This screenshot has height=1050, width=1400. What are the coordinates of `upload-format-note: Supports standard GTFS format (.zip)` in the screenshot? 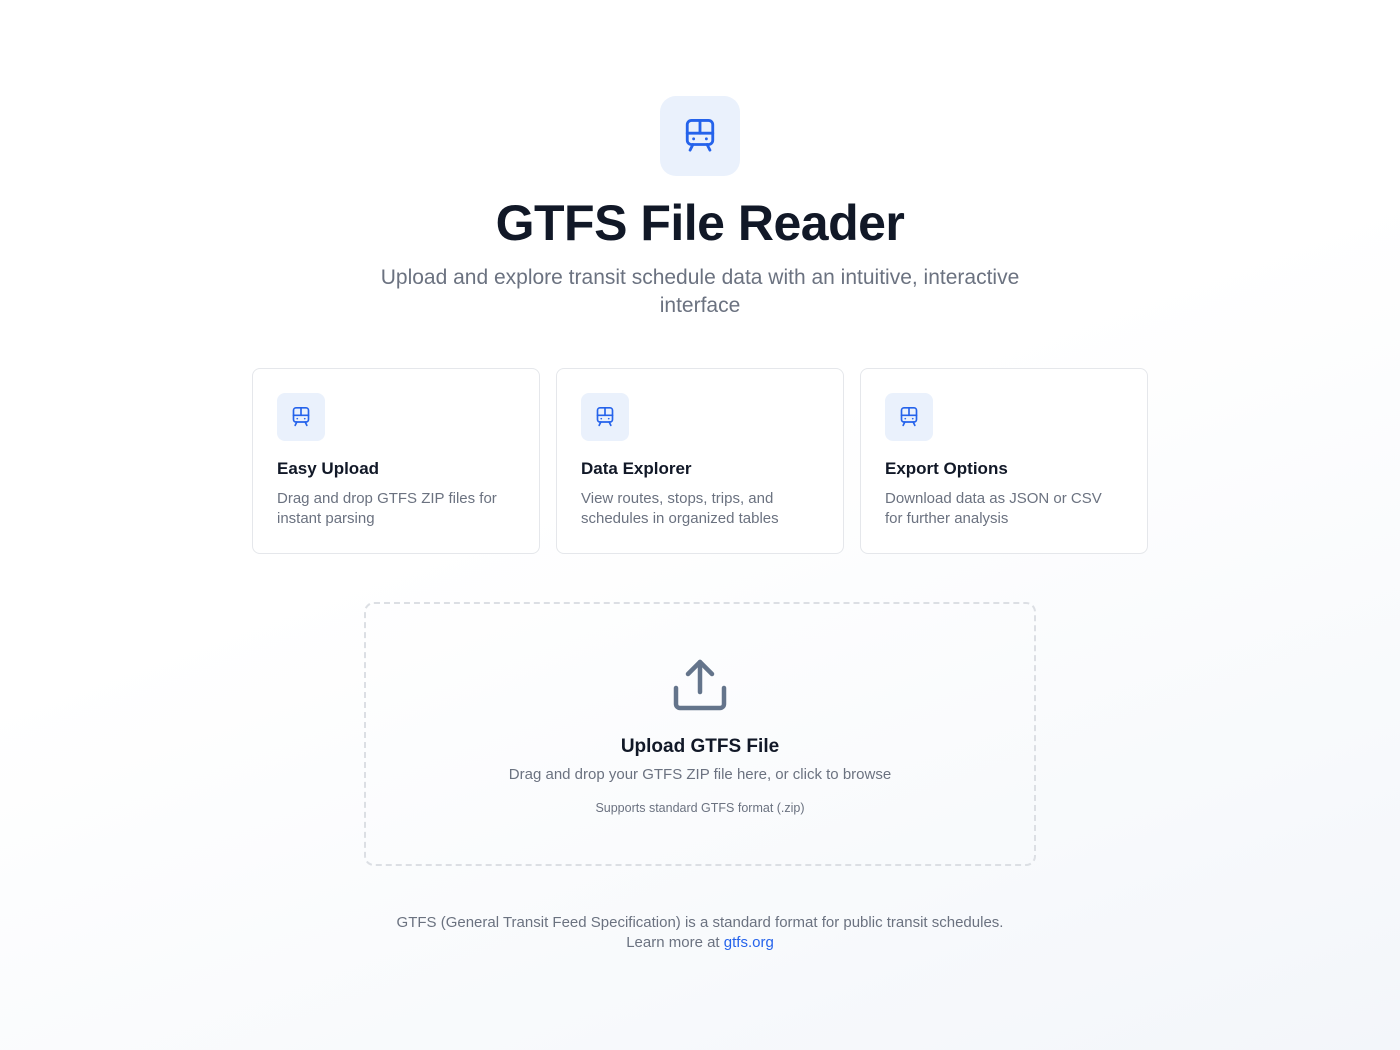 It's located at (700, 808).